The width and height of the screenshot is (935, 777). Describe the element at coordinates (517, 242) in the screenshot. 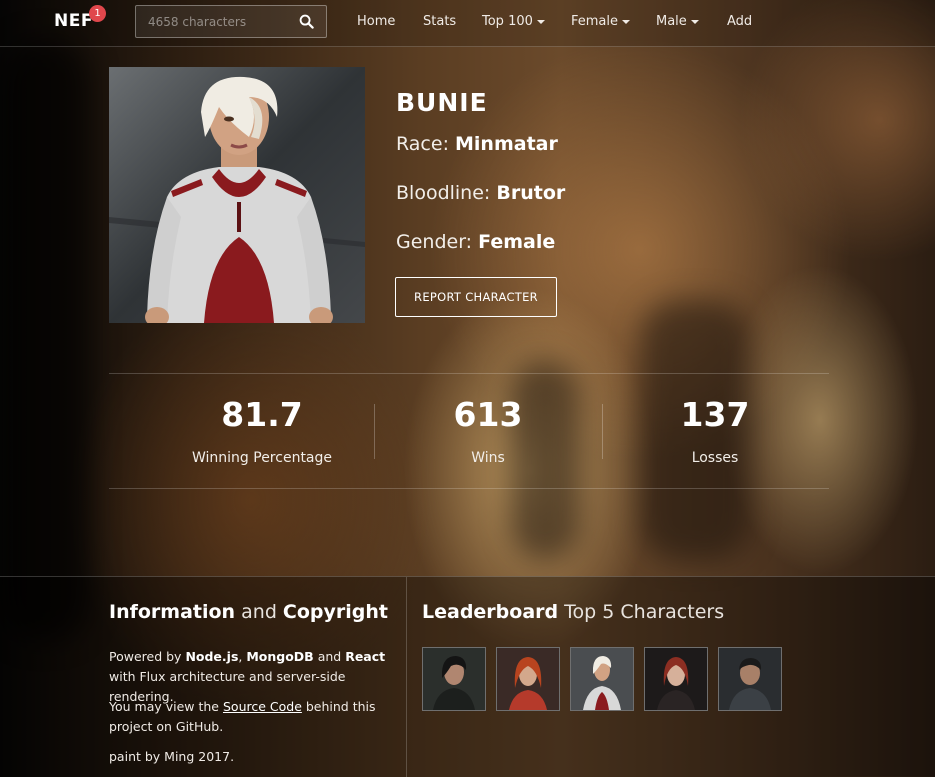

I see `gender-value: Female` at that location.